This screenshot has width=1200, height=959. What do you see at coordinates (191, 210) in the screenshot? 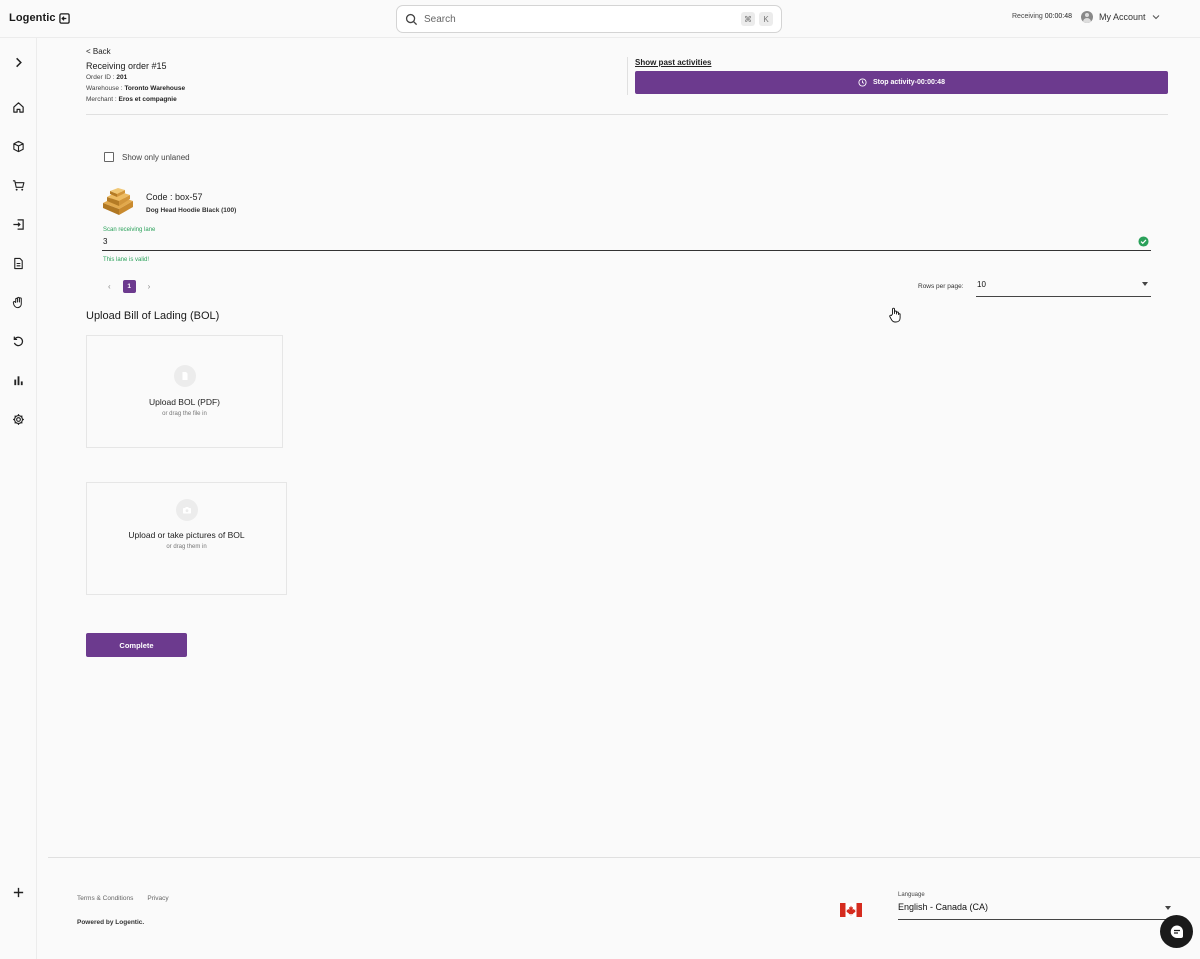
I see `item-product-name: Dog Head Hoodie Black (100)` at bounding box center [191, 210].